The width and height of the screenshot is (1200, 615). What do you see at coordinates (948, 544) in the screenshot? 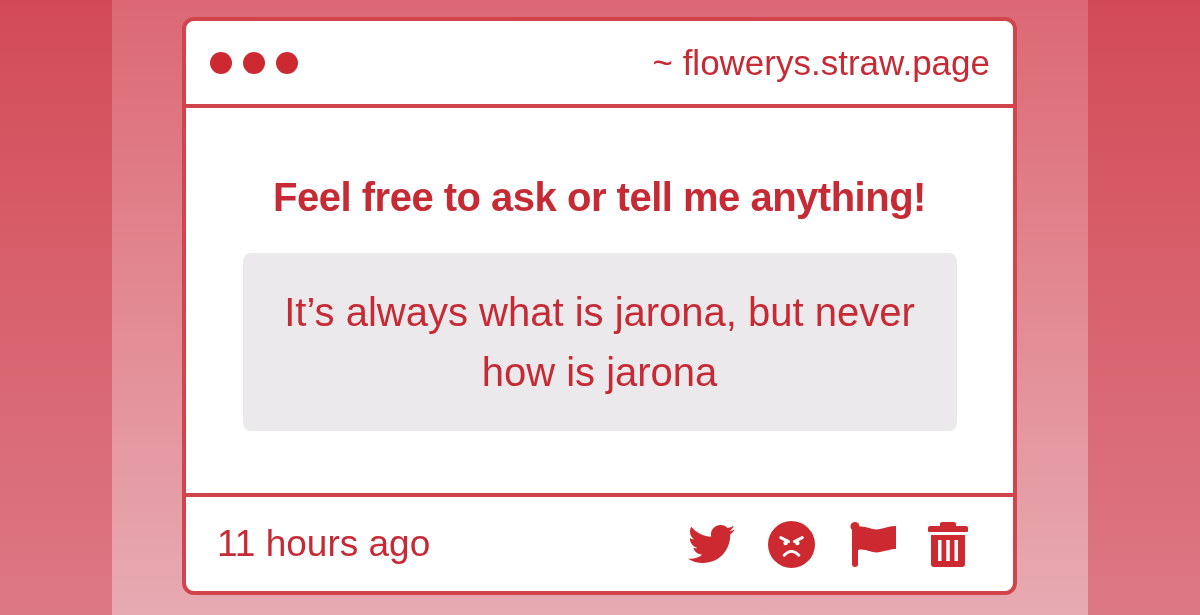
I see `trash-icon` at bounding box center [948, 544].